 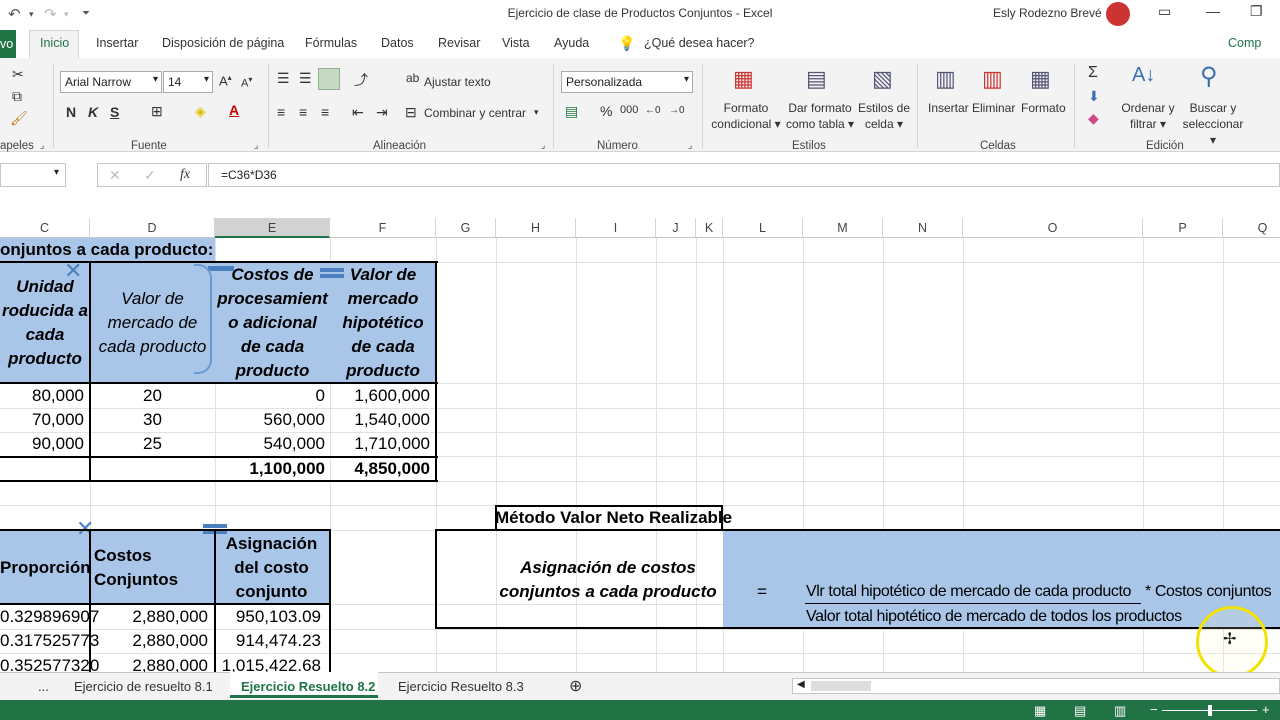 What do you see at coordinates (270, 469) in the screenshot?
I see `table1-total-e: 1,100,000` at bounding box center [270, 469].